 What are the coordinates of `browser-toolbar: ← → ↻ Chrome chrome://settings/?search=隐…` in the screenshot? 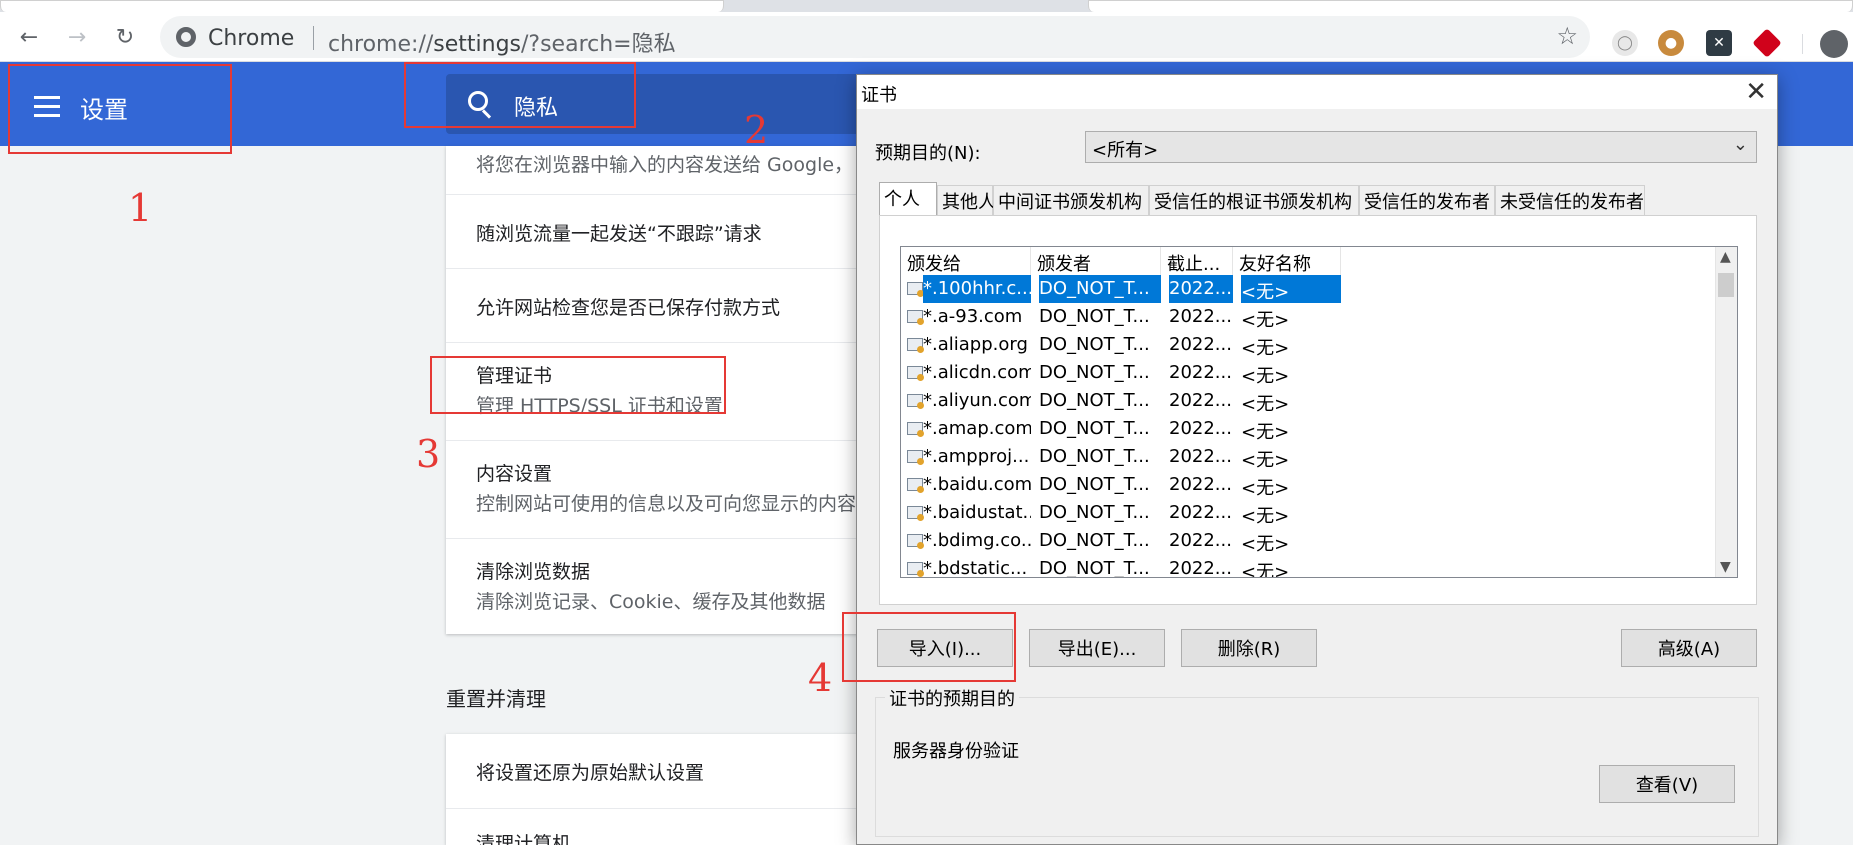 It's located at (926, 37).